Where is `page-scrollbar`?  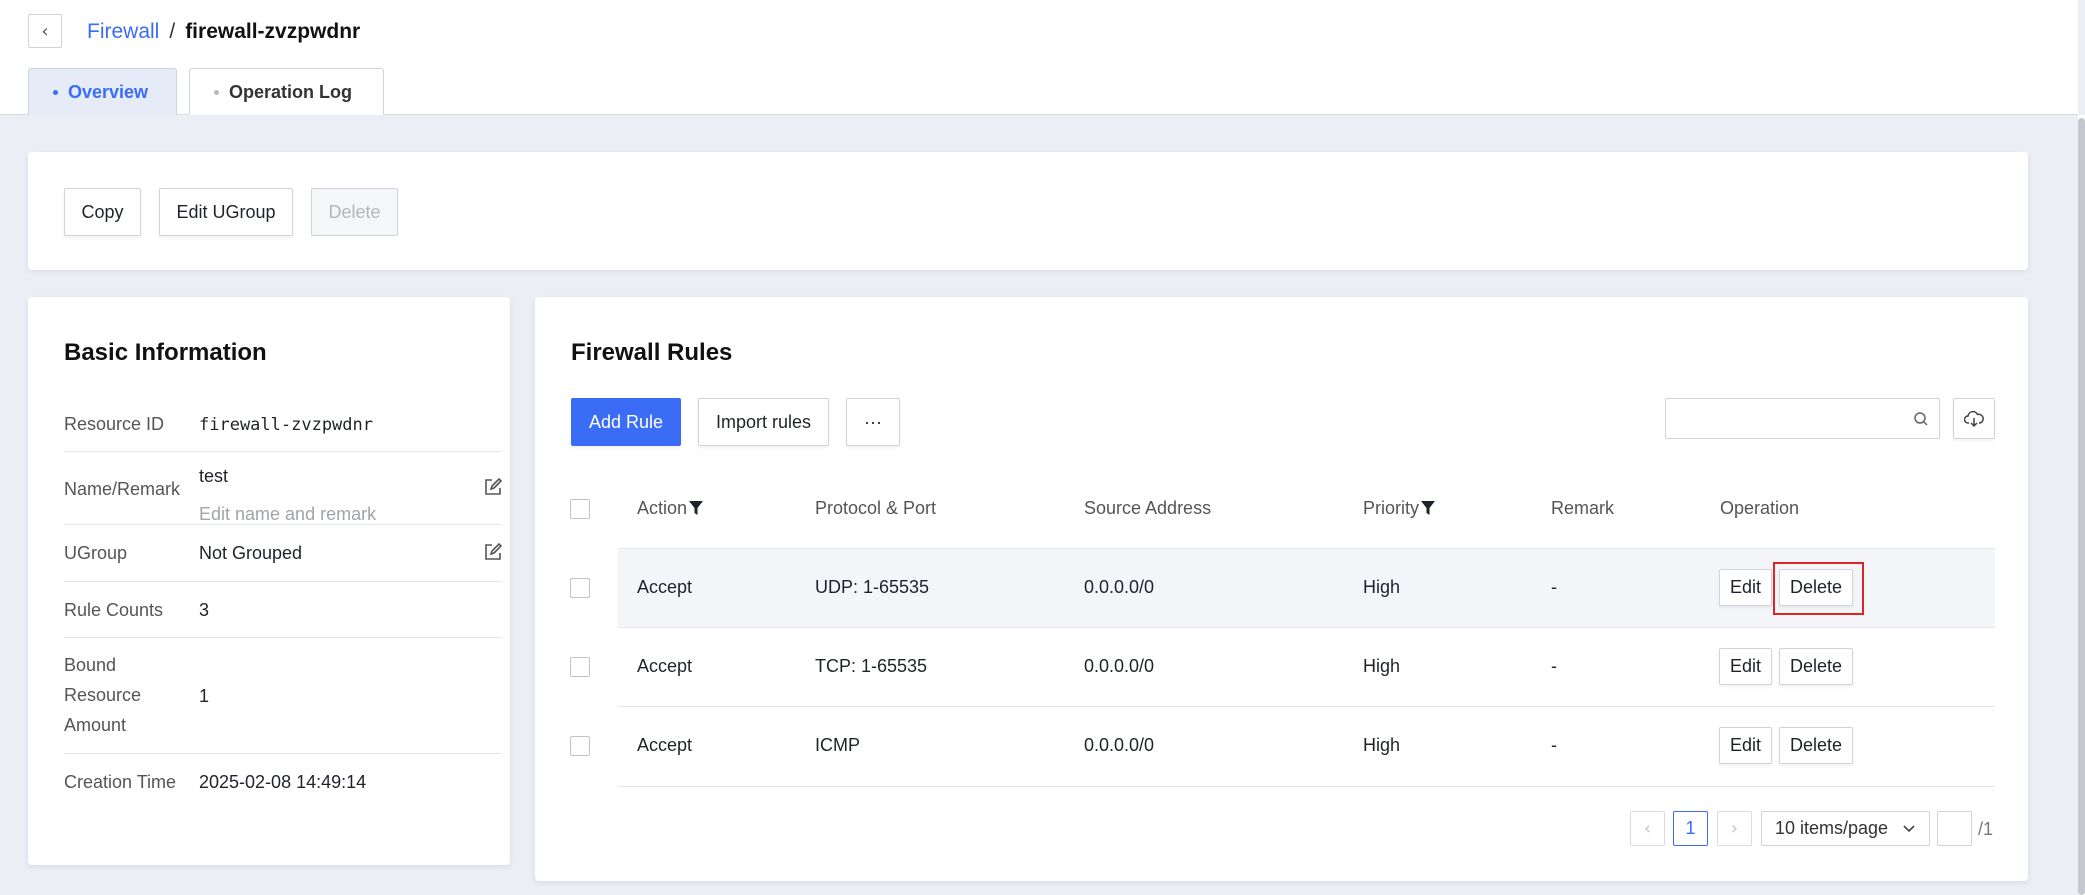 page-scrollbar is located at coordinates (2081, 505).